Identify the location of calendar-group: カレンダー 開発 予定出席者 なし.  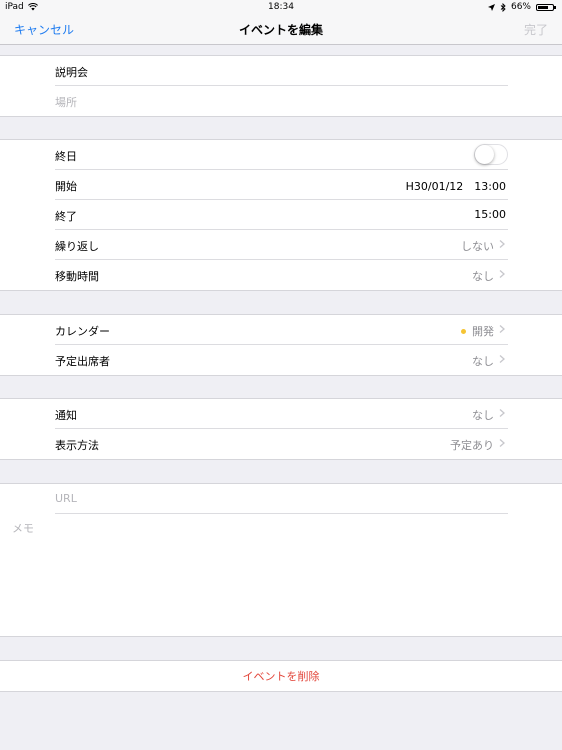
(281, 345).